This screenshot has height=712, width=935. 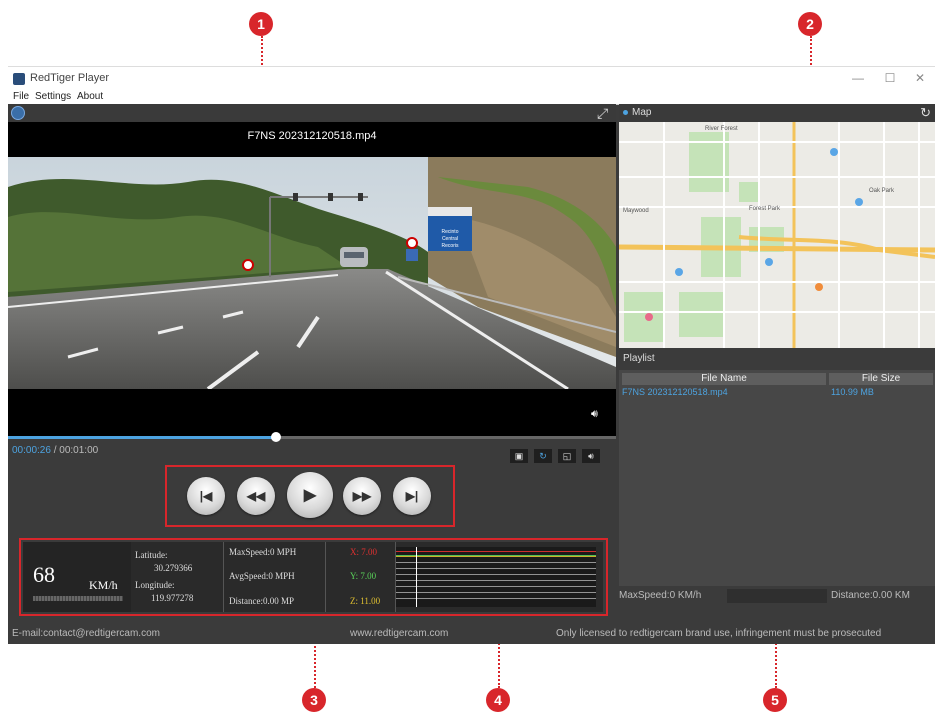 What do you see at coordinates (881, 379) in the screenshot?
I see `column-file-size: File Size` at bounding box center [881, 379].